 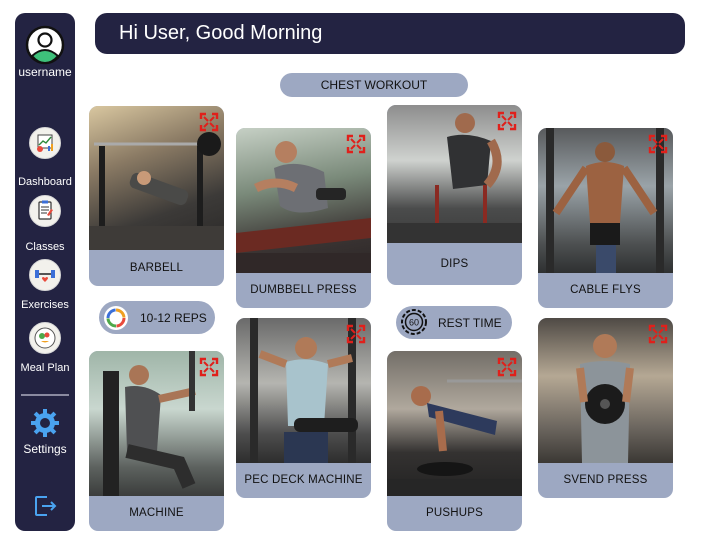 What do you see at coordinates (303, 480) in the screenshot?
I see `exercise-name: PEC DECK MACHINE` at bounding box center [303, 480].